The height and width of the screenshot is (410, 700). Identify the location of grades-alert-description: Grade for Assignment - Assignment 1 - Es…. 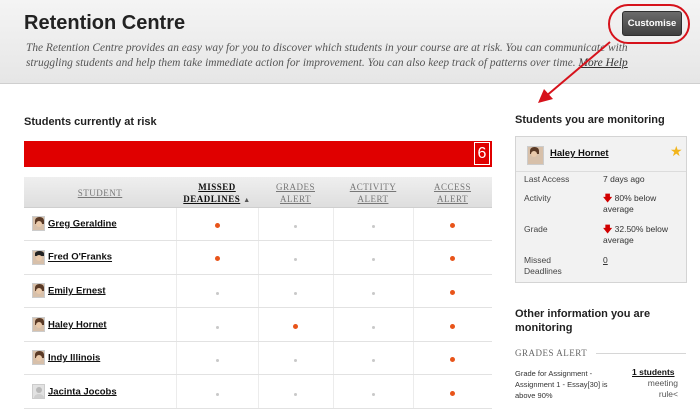
(561, 384).